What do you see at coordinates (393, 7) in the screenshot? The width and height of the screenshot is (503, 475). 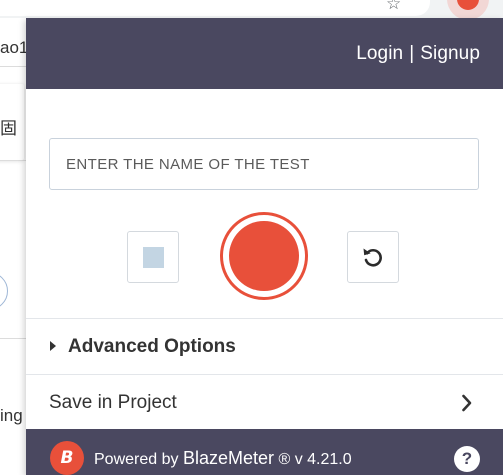 I see `bookmark-star-icon: ☆` at bounding box center [393, 7].